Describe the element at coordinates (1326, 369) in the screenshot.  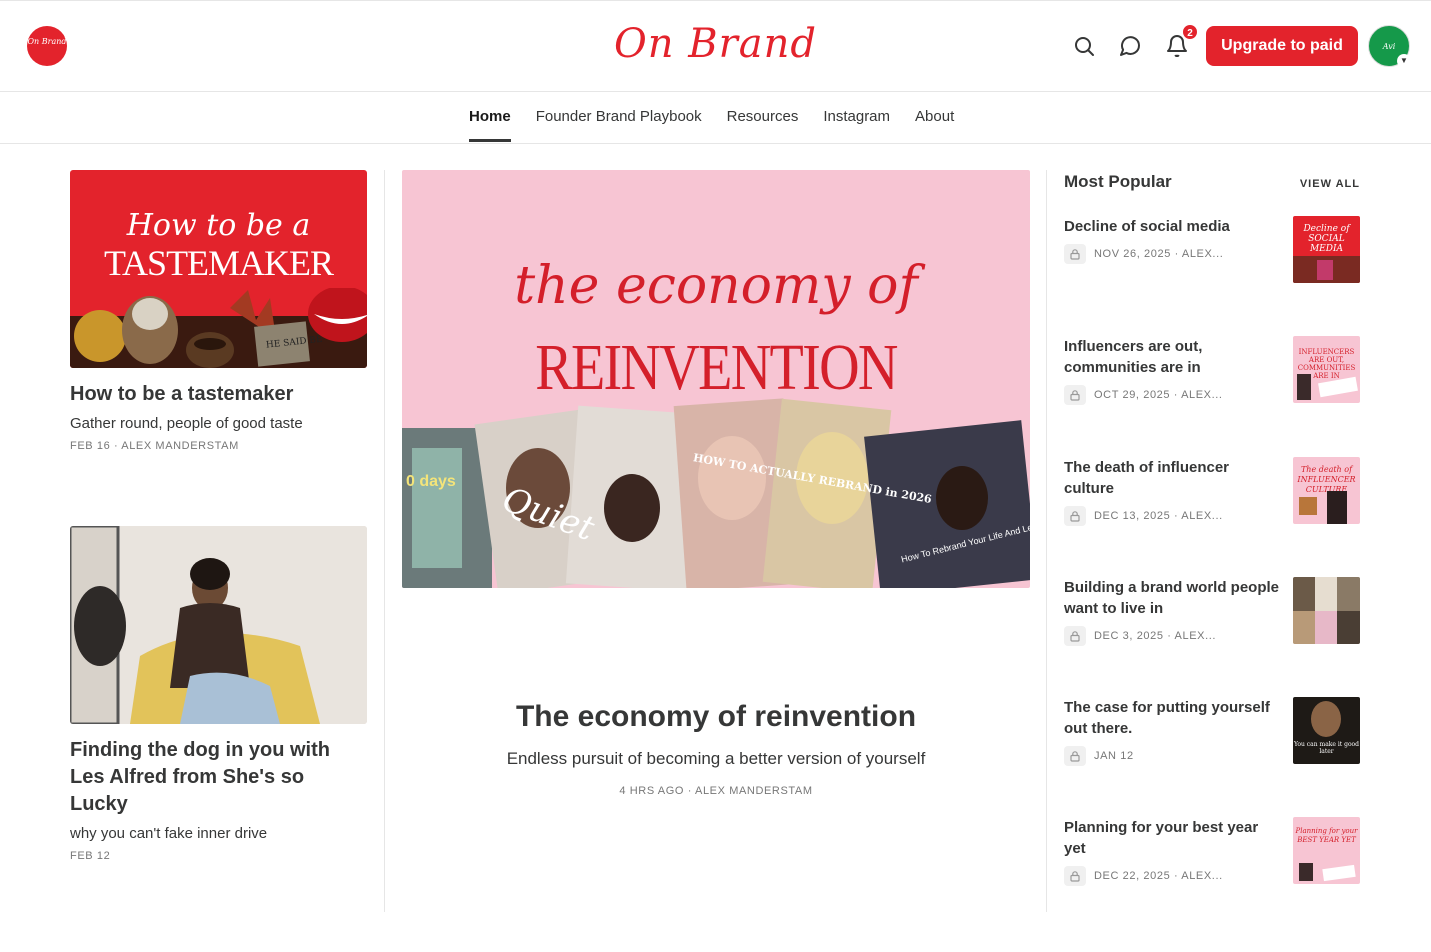
I see `popular-post-thumbnail: INFLUENCERS ARE OUT, COMMUNITIES ARE IN` at that location.